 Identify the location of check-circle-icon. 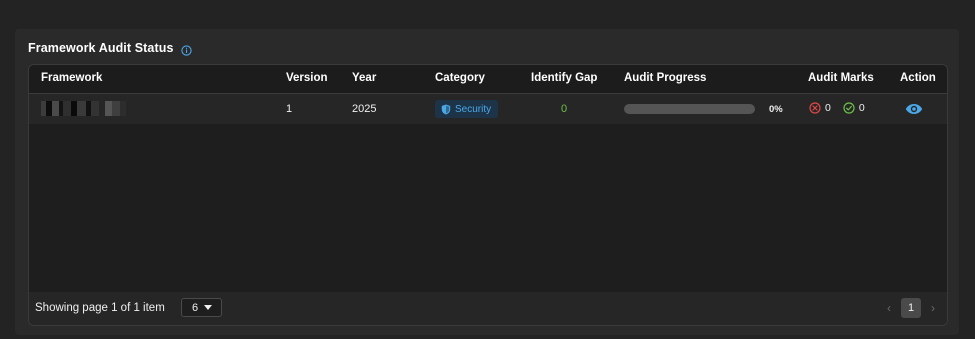
(849, 108).